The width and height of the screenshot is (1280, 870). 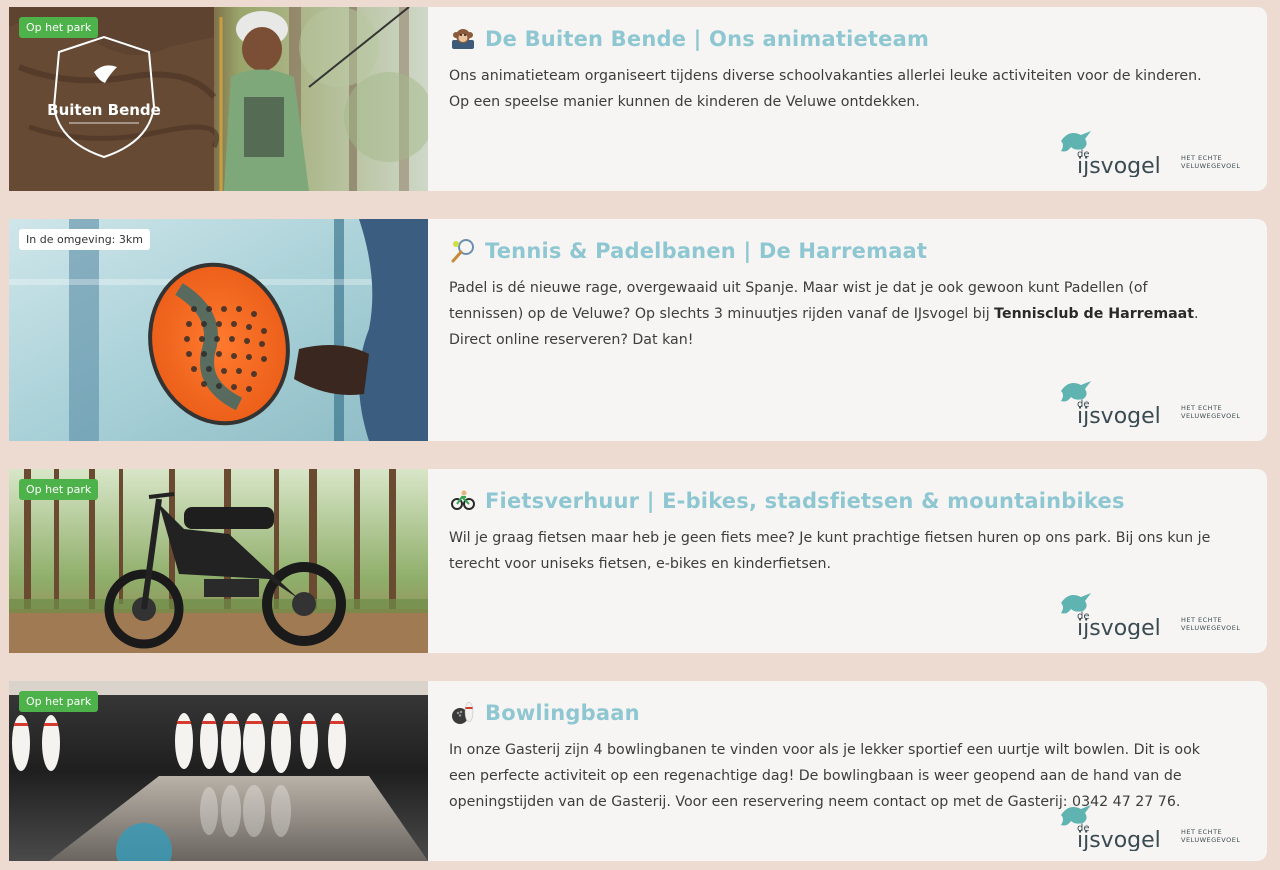 I want to click on card-image-padel: In de omgeving: 3km, so click(x=218, y=330).